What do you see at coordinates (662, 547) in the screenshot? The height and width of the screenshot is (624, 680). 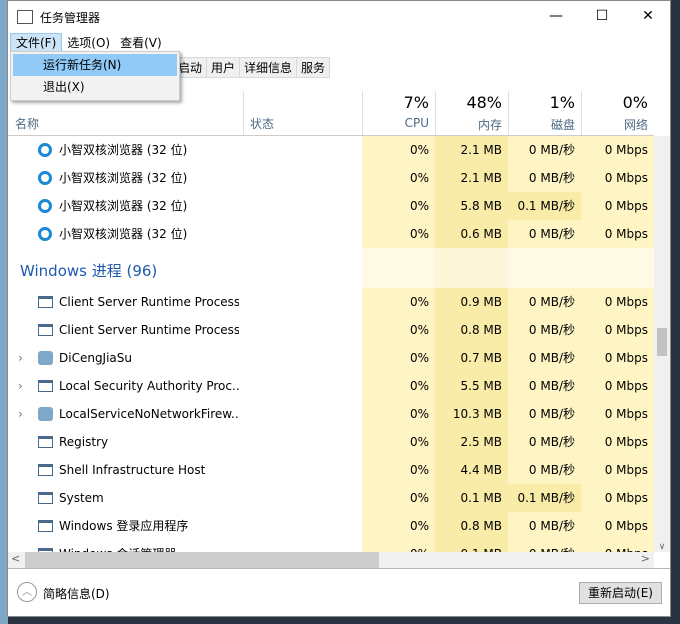 I see `scroll-down-arrow-icon: ∨` at bounding box center [662, 547].